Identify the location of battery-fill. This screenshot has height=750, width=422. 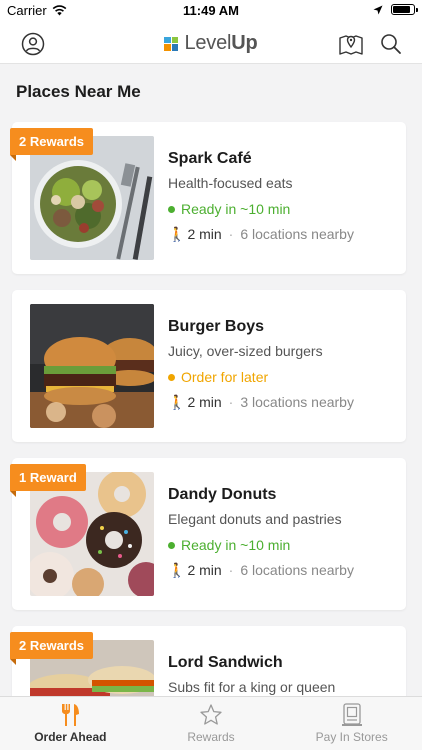
(402, 9).